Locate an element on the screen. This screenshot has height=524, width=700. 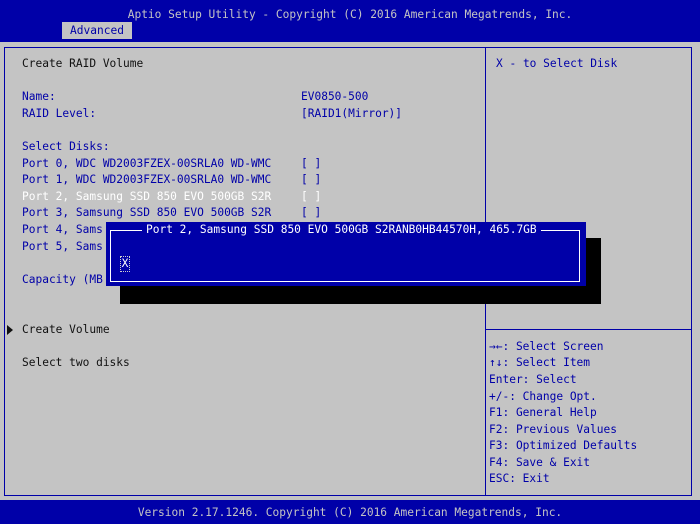
name-value: EV0850-500 is located at coordinates (334, 97).